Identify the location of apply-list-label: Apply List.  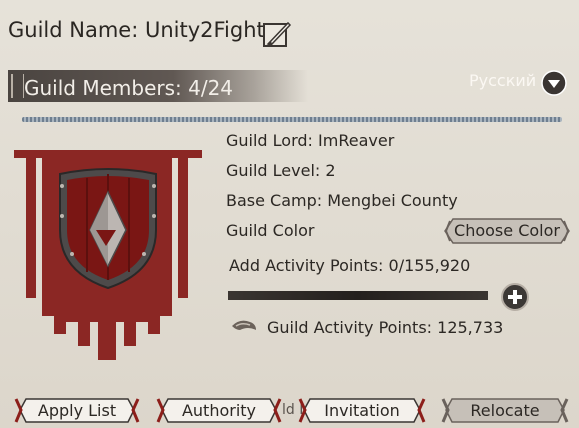
(77, 410).